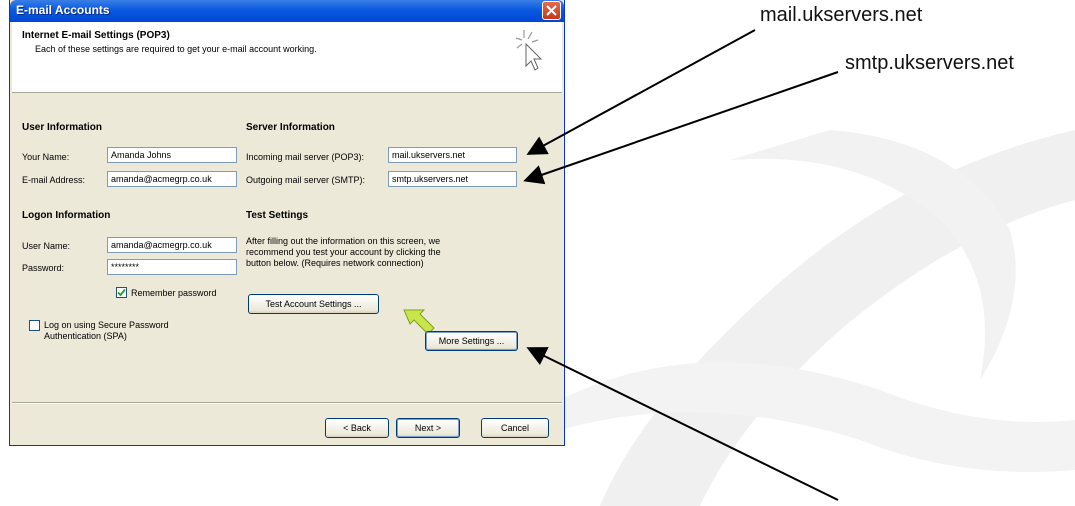 The width and height of the screenshot is (1075, 506). What do you see at coordinates (172, 267) in the screenshot?
I see `password-input: ********` at bounding box center [172, 267].